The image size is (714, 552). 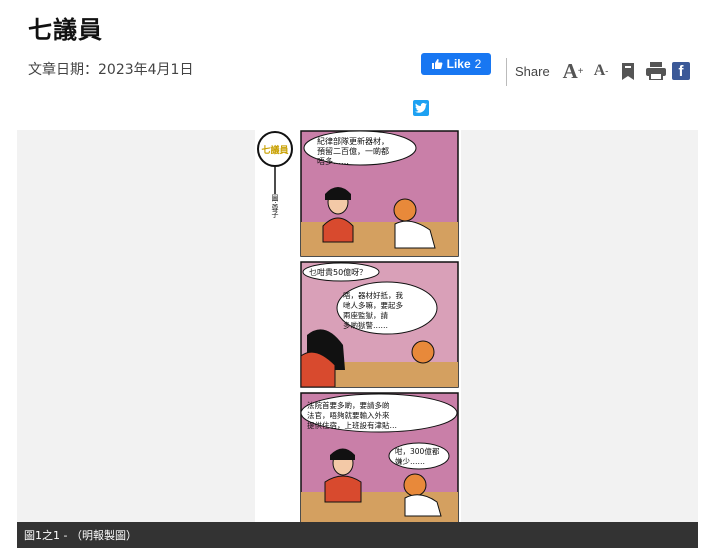 What do you see at coordinates (274, 150) in the screenshot?
I see `series-title: 七議員` at bounding box center [274, 150].